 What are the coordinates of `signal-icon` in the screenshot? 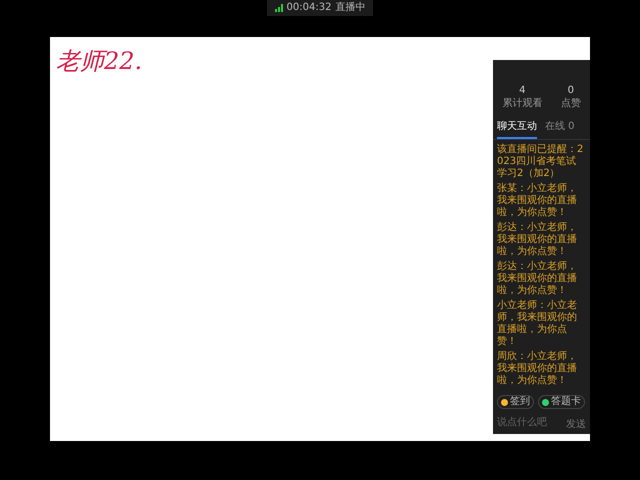 It's located at (278, 8).